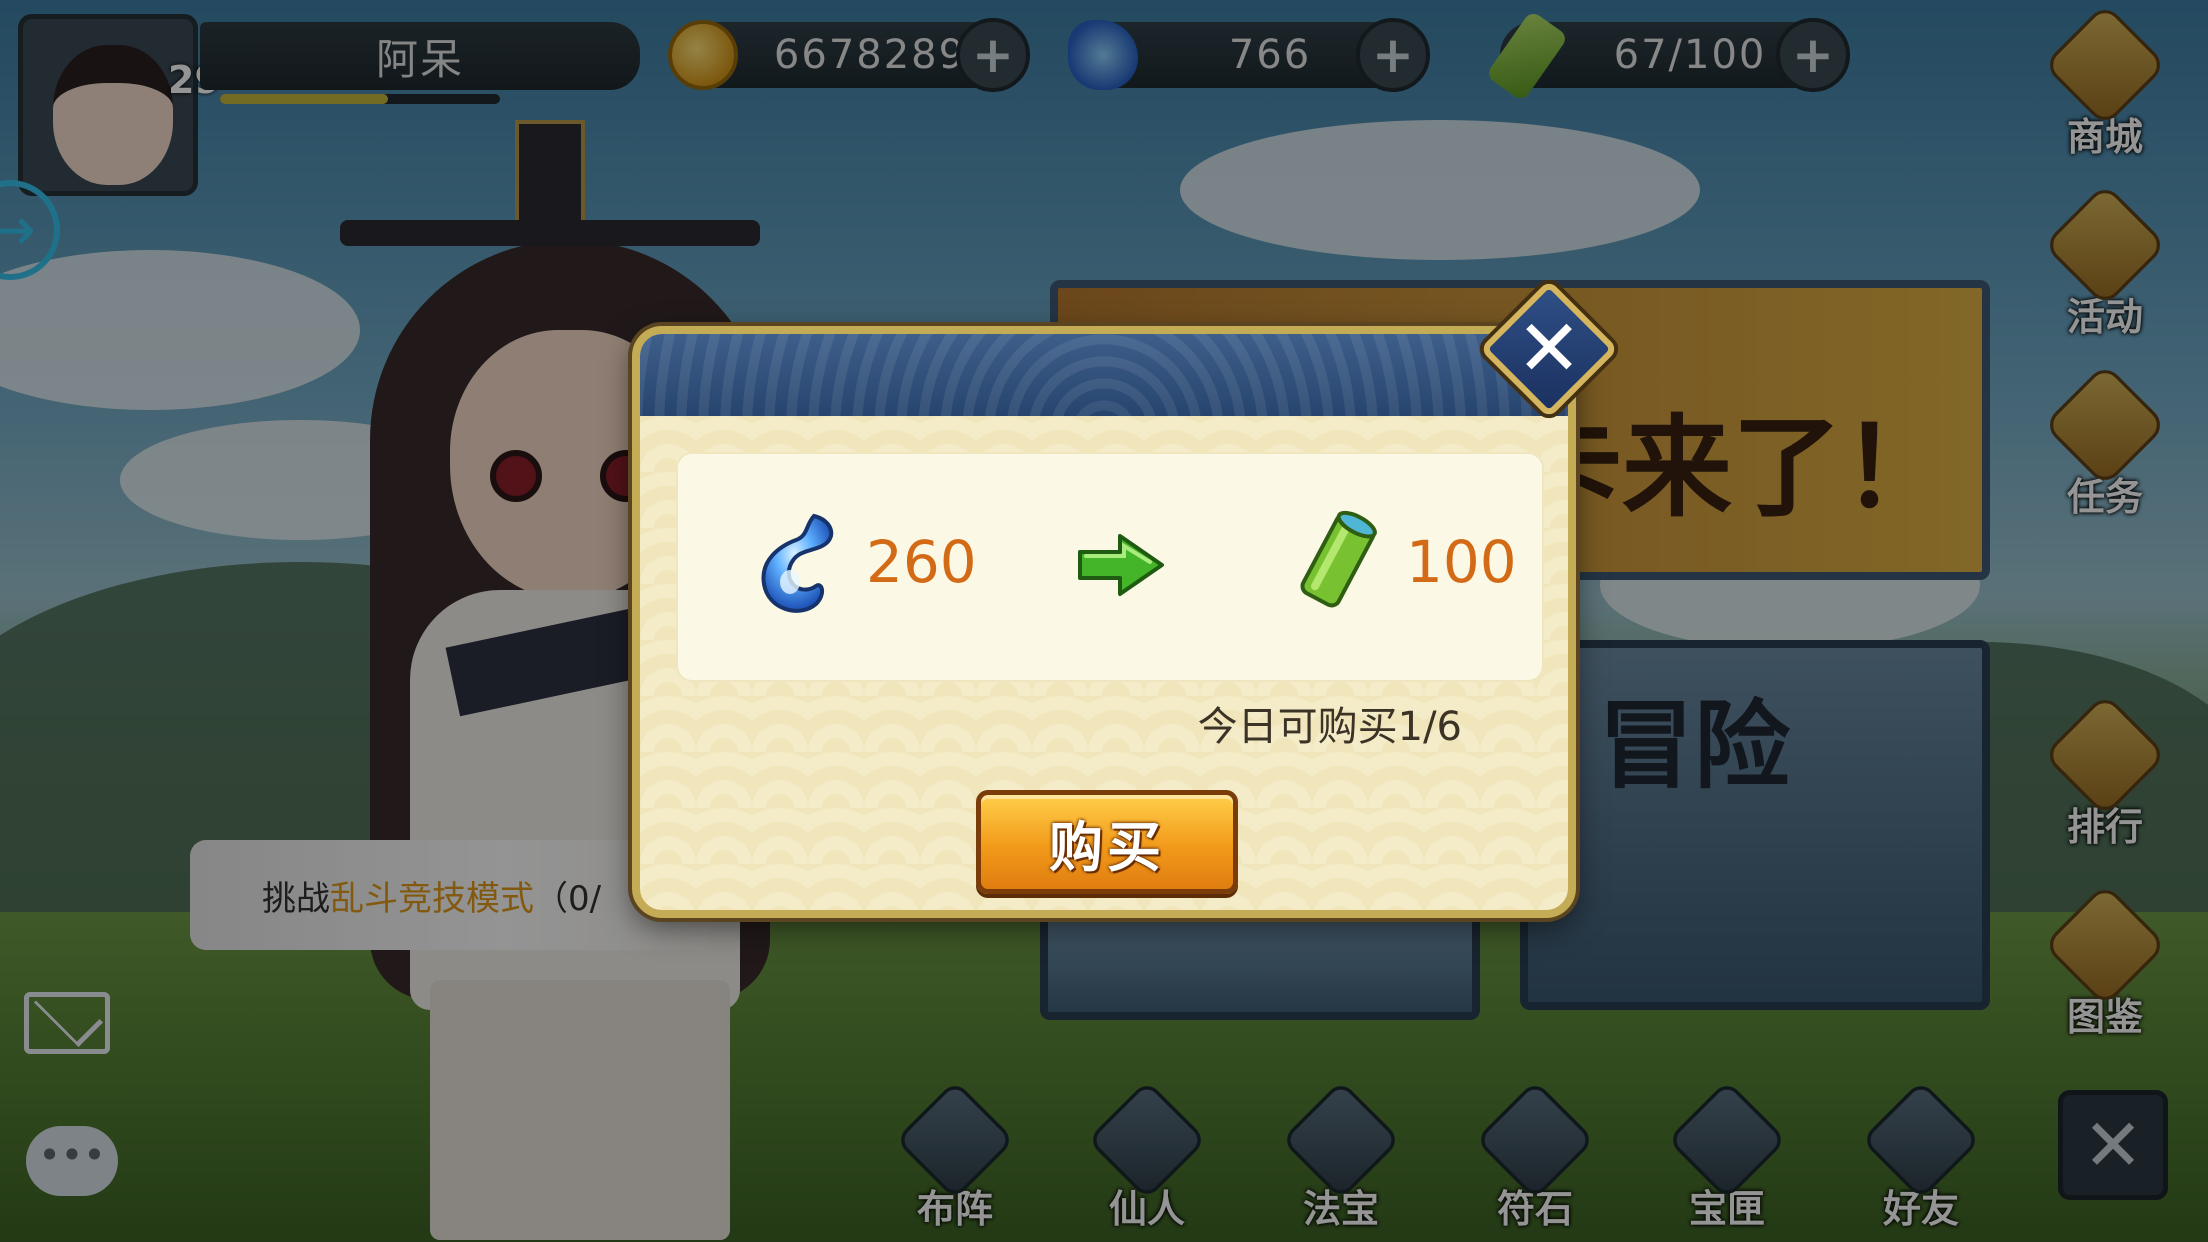 Image resolution: width=2208 pixels, height=1242 pixels. I want to click on bamboo-scroll-icon, so click(1338, 559).